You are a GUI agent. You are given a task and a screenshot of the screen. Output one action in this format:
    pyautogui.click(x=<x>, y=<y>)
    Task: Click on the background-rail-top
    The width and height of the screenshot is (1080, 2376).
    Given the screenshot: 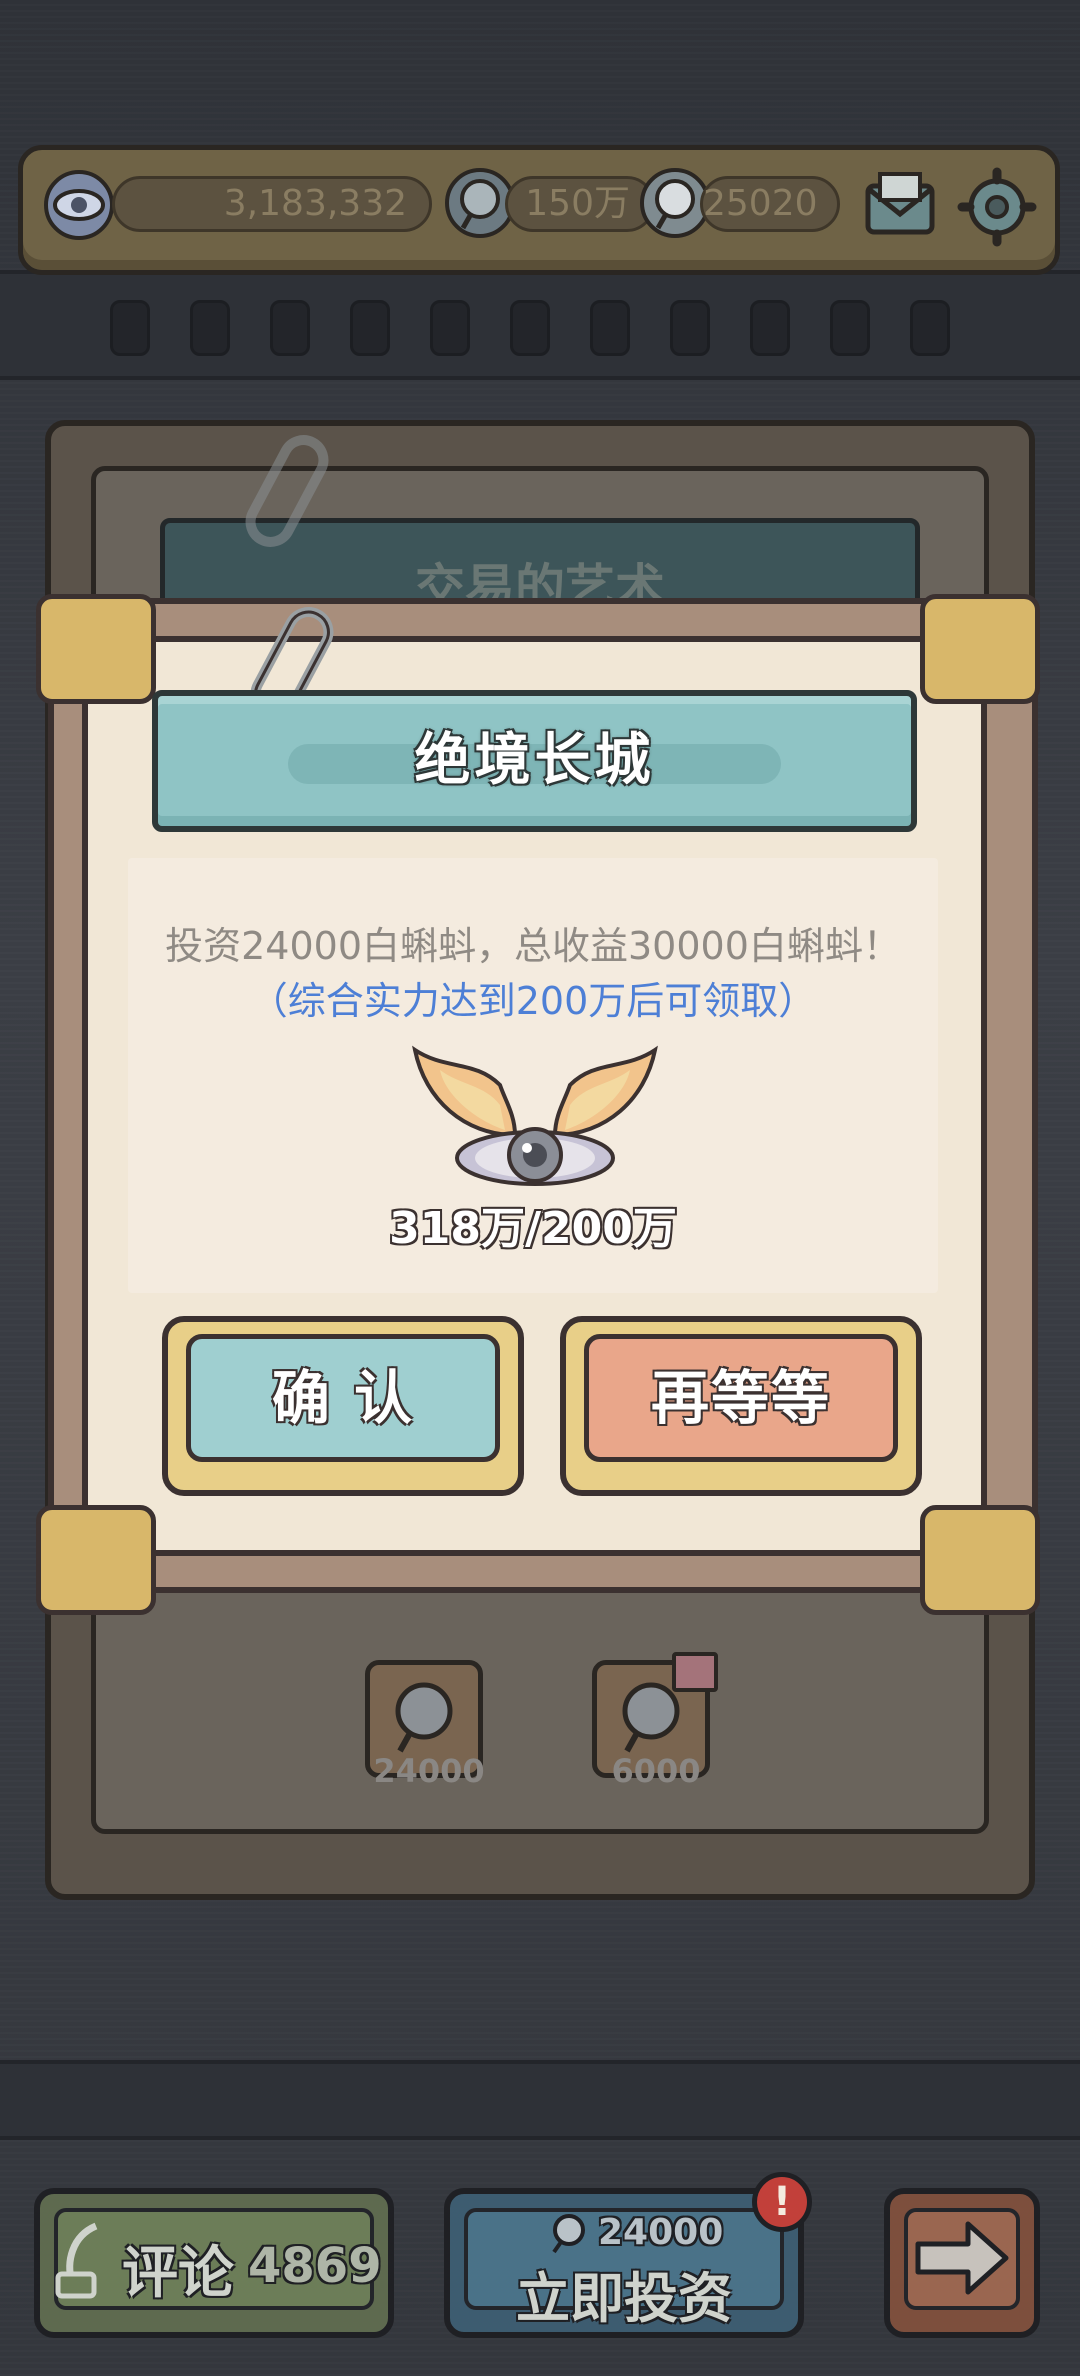 What is the action you would take?
    pyautogui.click(x=540, y=325)
    